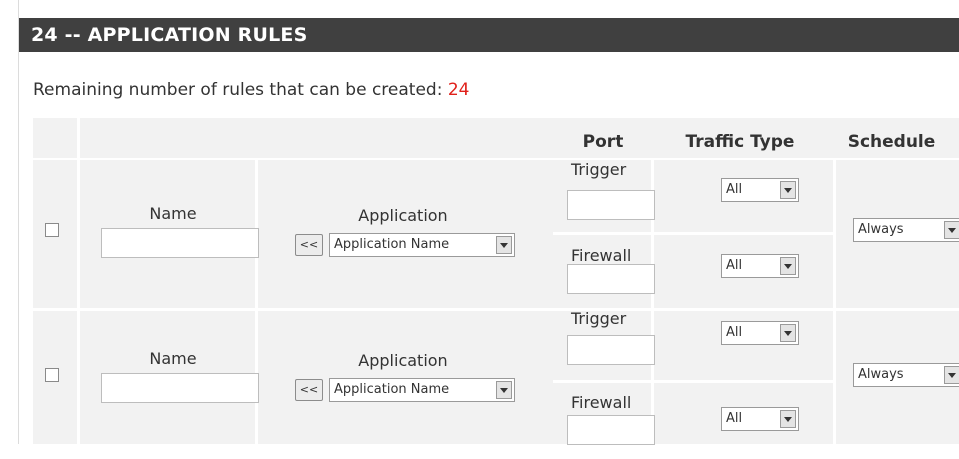 The height and width of the screenshot is (459, 959). Describe the element at coordinates (496, 139) in the screenshot. I see `table-header-row: Port Traffic Type Schedule` at that location.